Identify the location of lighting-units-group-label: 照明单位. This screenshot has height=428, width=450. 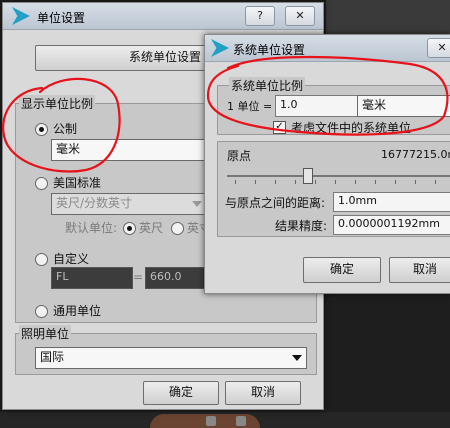
(45, 333).